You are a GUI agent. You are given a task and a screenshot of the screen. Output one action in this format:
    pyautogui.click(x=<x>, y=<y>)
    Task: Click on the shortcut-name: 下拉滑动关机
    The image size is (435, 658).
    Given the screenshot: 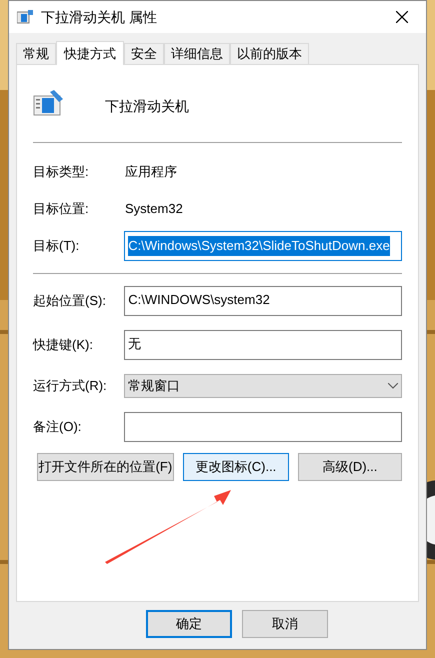 What is the action you would take?
    pyautogui.click(x=147, y=106)
    